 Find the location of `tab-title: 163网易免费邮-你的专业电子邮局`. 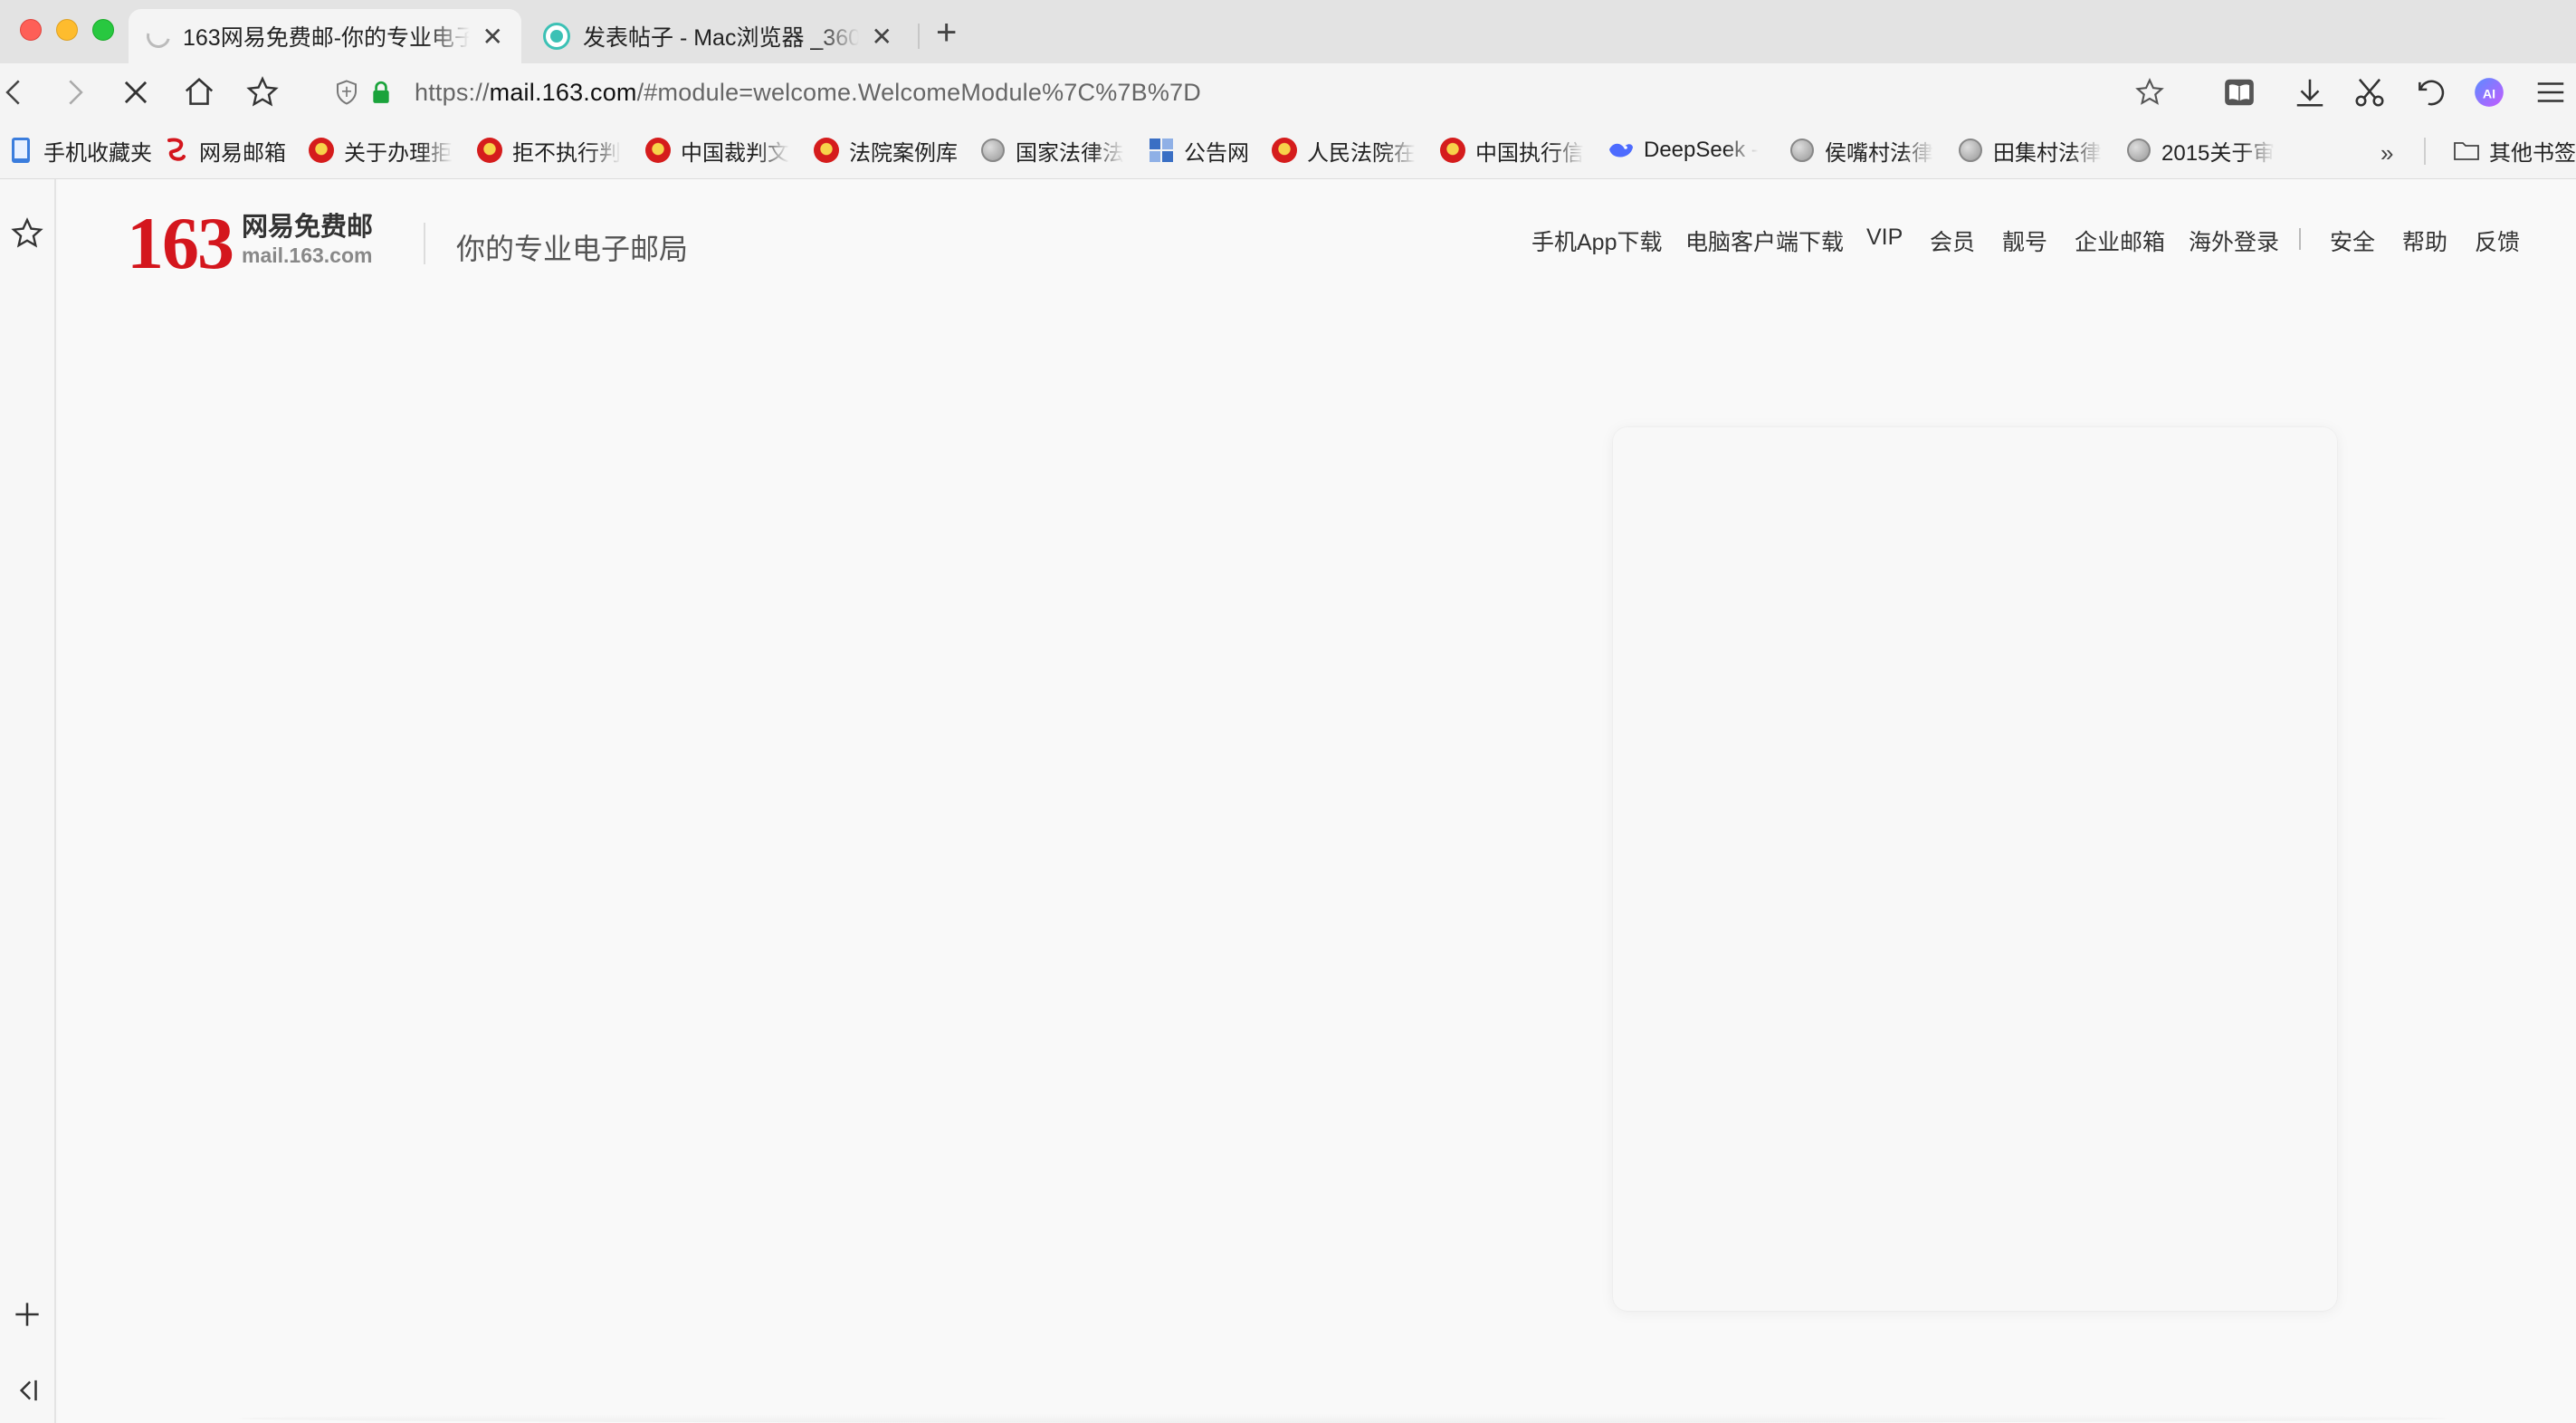

tab-title: 163网易免费邮-你的专业电子邮局 is located at coordinates (327, 38).